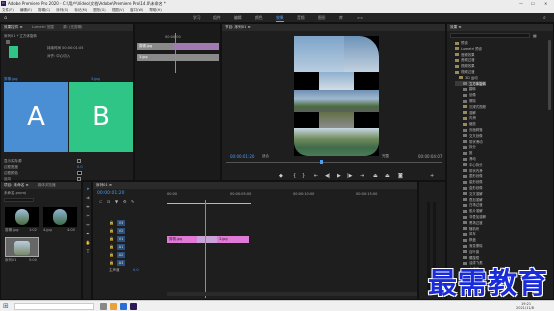 Image resolution: width=554 pixels, height=311 pixels. I want to click on track-label: A2, so click(121, 255).